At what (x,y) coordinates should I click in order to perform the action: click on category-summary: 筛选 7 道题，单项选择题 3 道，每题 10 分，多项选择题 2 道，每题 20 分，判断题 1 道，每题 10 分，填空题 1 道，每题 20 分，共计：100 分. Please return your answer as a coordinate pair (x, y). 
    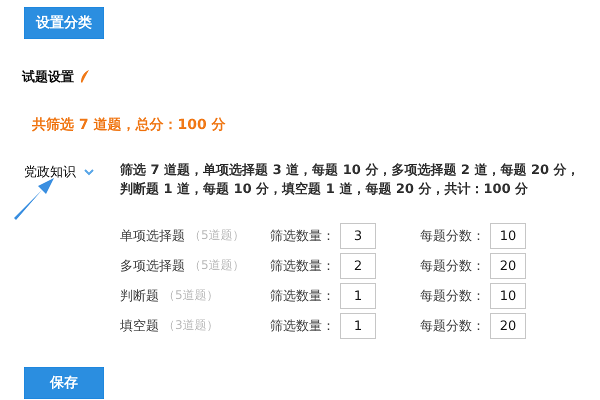
    Looking at the image, I should click on (350, 180).